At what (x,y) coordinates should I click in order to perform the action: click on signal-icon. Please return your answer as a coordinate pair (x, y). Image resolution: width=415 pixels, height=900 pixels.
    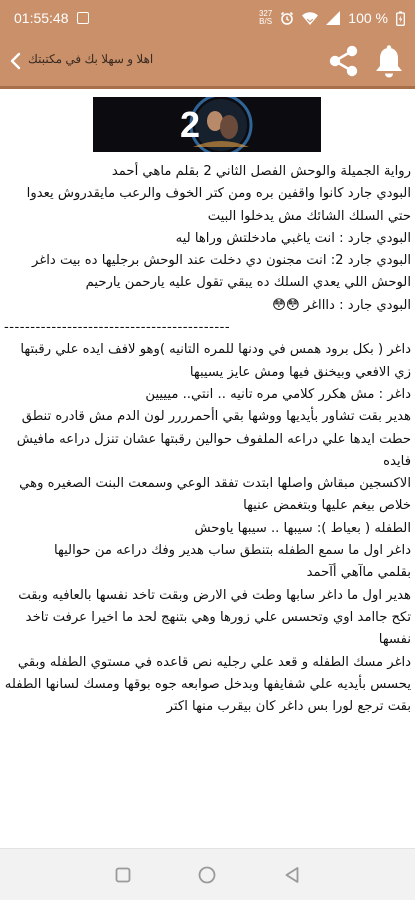
    Looking at the image, I should click on (333, 18).